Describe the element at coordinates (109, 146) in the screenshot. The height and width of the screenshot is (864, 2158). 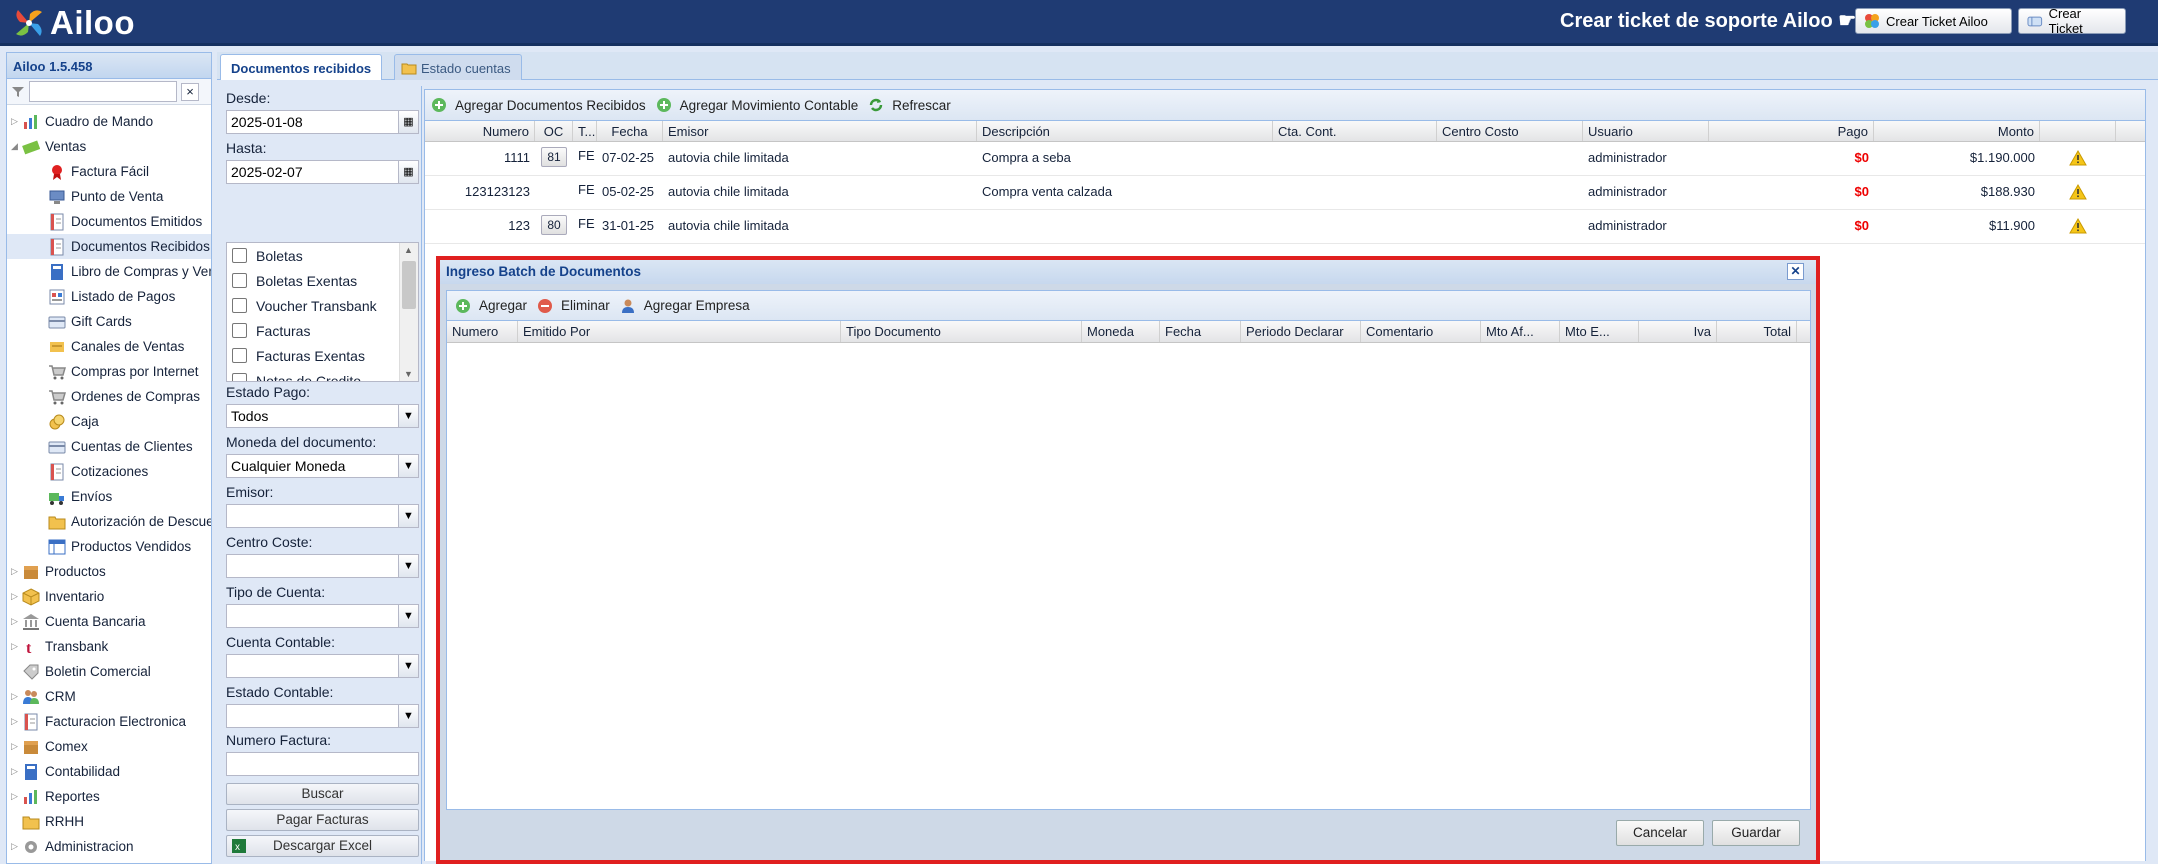
I see `sidebar-item-ventas: ◢ Ventas` at that location.